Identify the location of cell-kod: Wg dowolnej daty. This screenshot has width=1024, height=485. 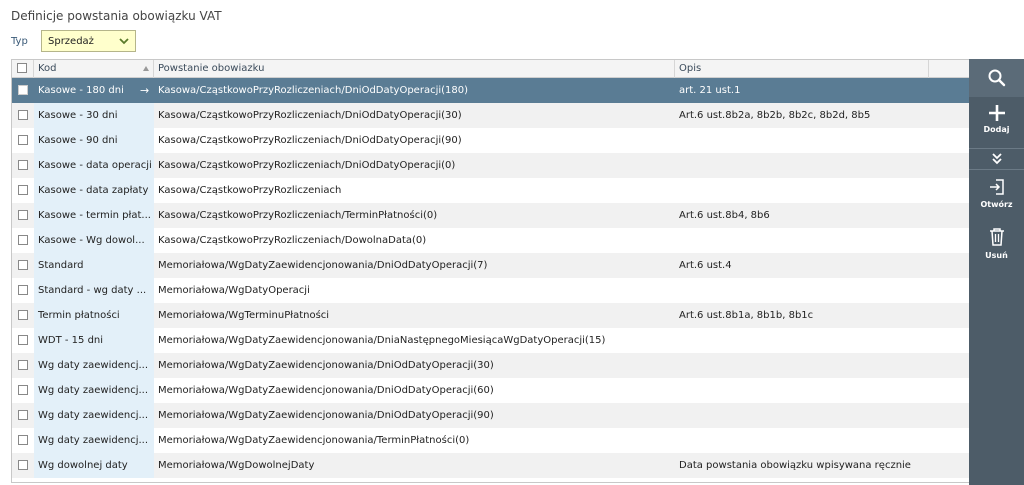
(94, 465).